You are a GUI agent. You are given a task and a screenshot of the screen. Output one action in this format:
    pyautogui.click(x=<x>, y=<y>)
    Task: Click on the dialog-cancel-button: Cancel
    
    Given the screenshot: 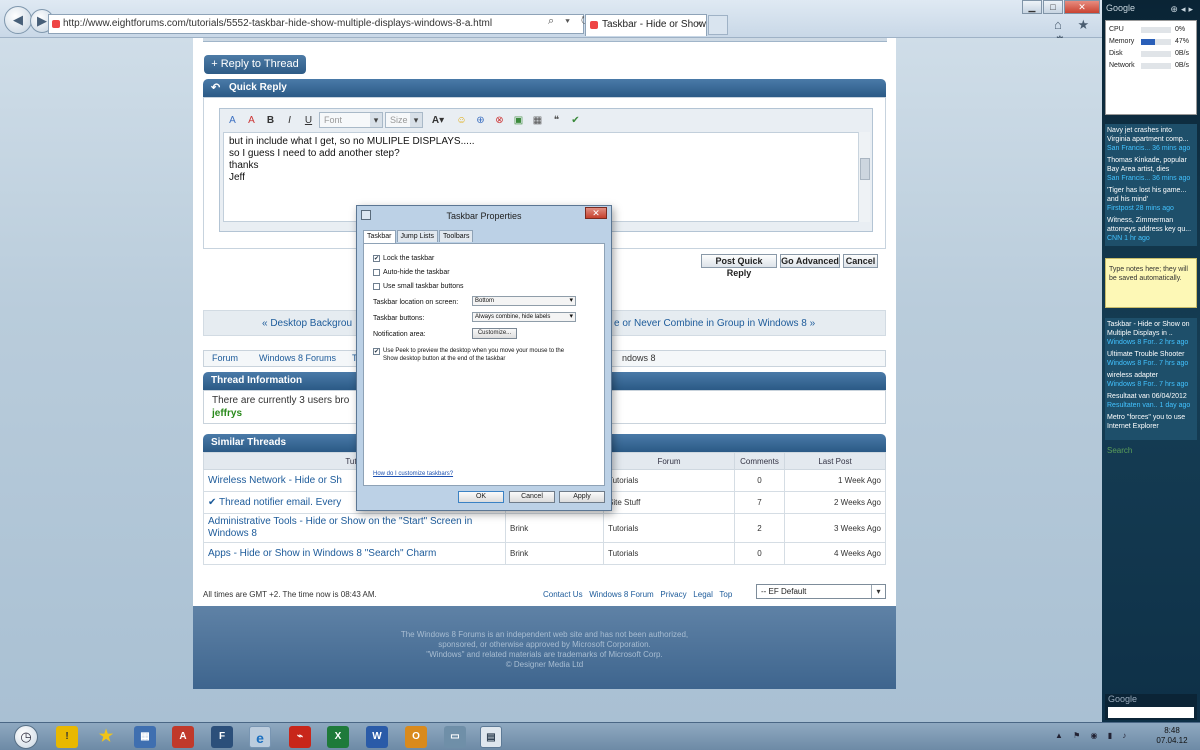 What is the action you would take?
    pyautogui.click(x=532, y=497)
    